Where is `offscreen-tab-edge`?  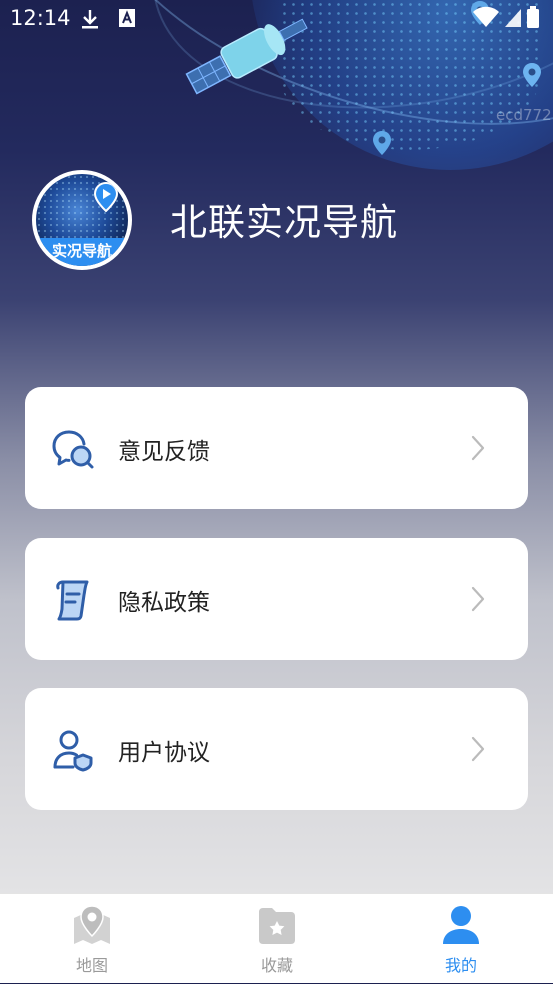 offscreen-tab-edge is located at coordinates (549, 928).